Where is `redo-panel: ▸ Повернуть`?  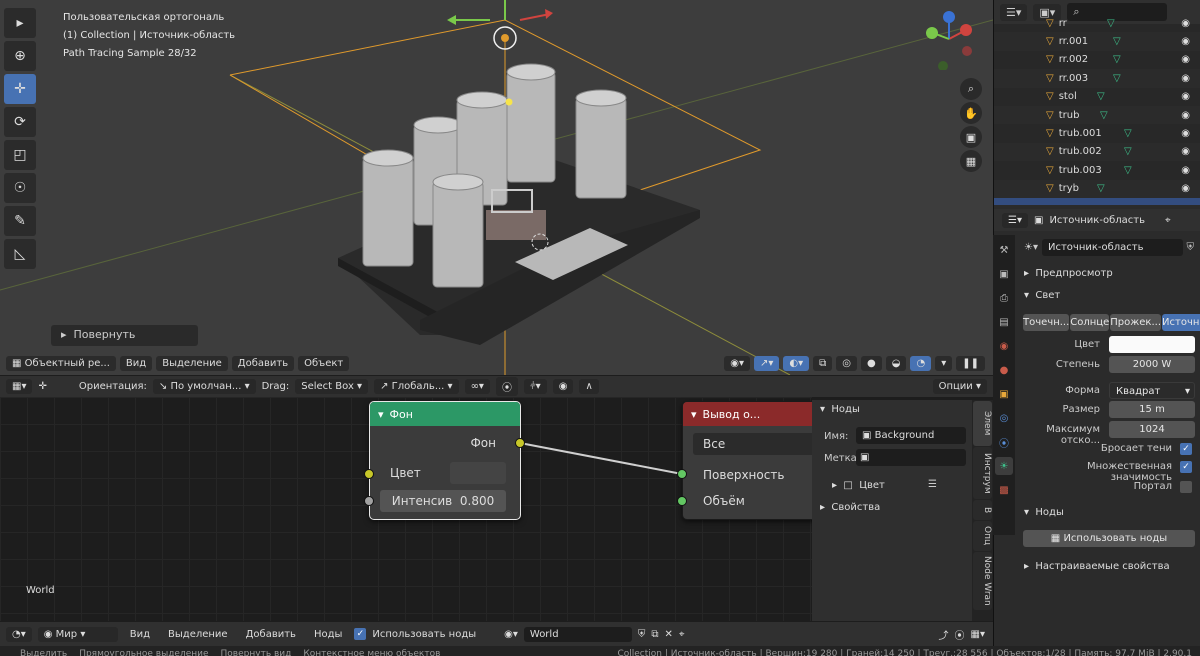 redo-panel: ▸ Повернуть is located at coordinates (124, 335).